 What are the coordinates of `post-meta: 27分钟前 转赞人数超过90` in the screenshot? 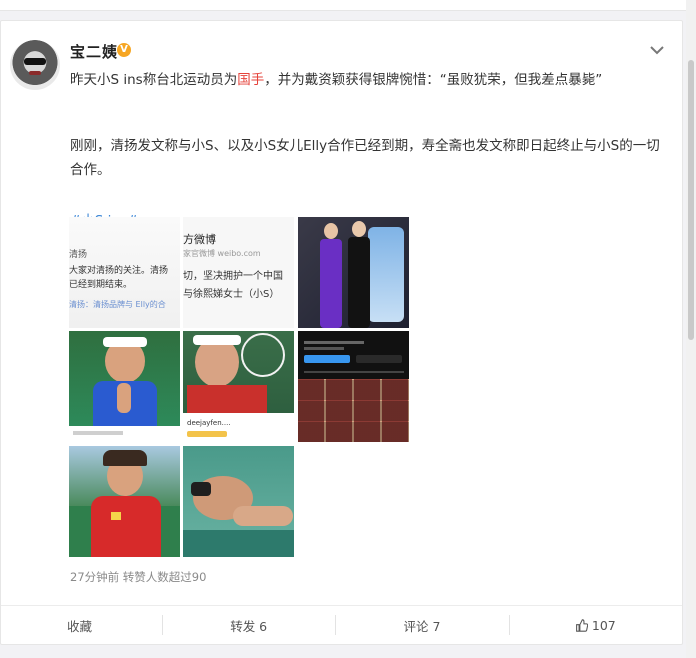 It's located at (138, 577).